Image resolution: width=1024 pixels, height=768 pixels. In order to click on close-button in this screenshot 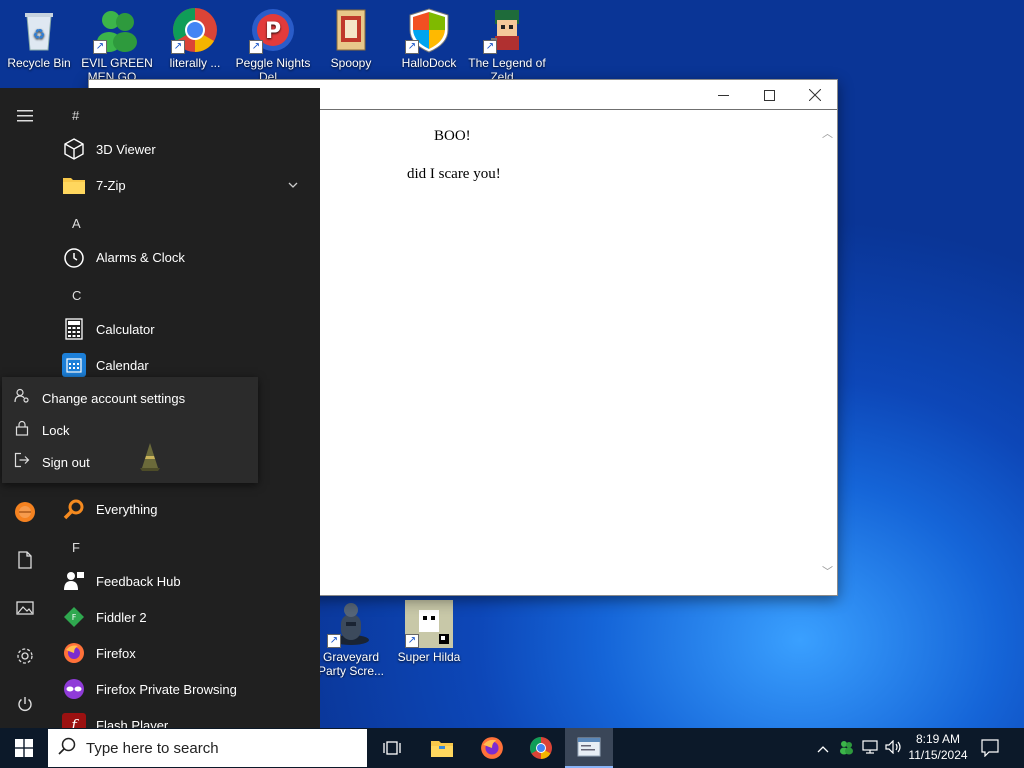, I will do `click(815, 95)`.